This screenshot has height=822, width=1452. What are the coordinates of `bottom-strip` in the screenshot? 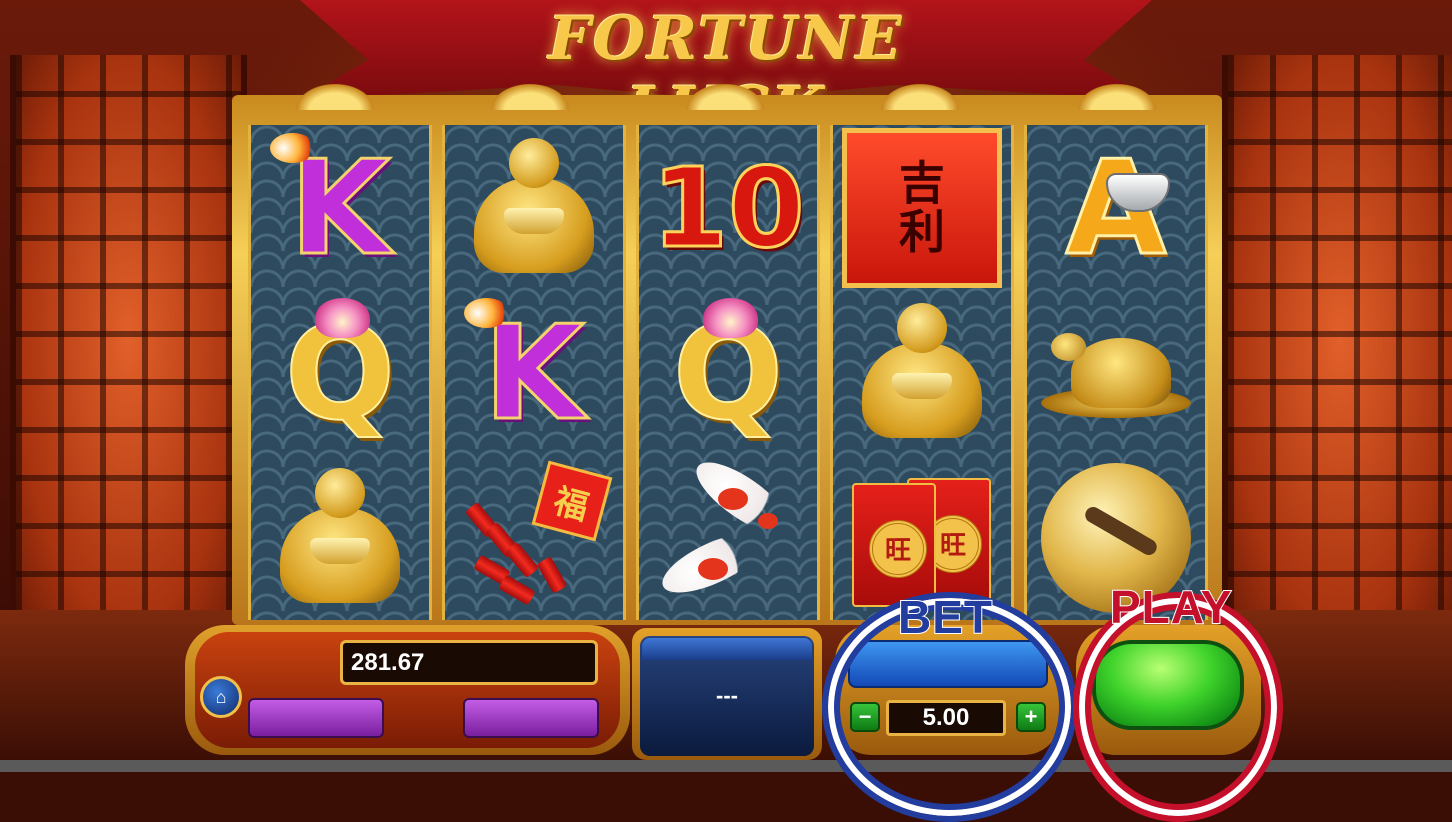 It's located at (726, 766).